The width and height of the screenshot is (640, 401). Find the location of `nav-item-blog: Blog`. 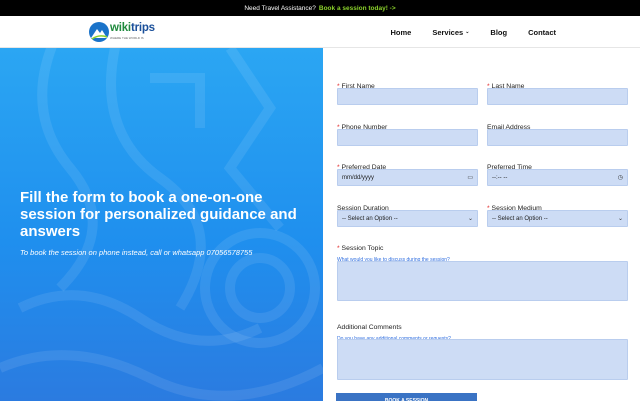

nav-item-blog: Blog is located at coordinates (498, 32).